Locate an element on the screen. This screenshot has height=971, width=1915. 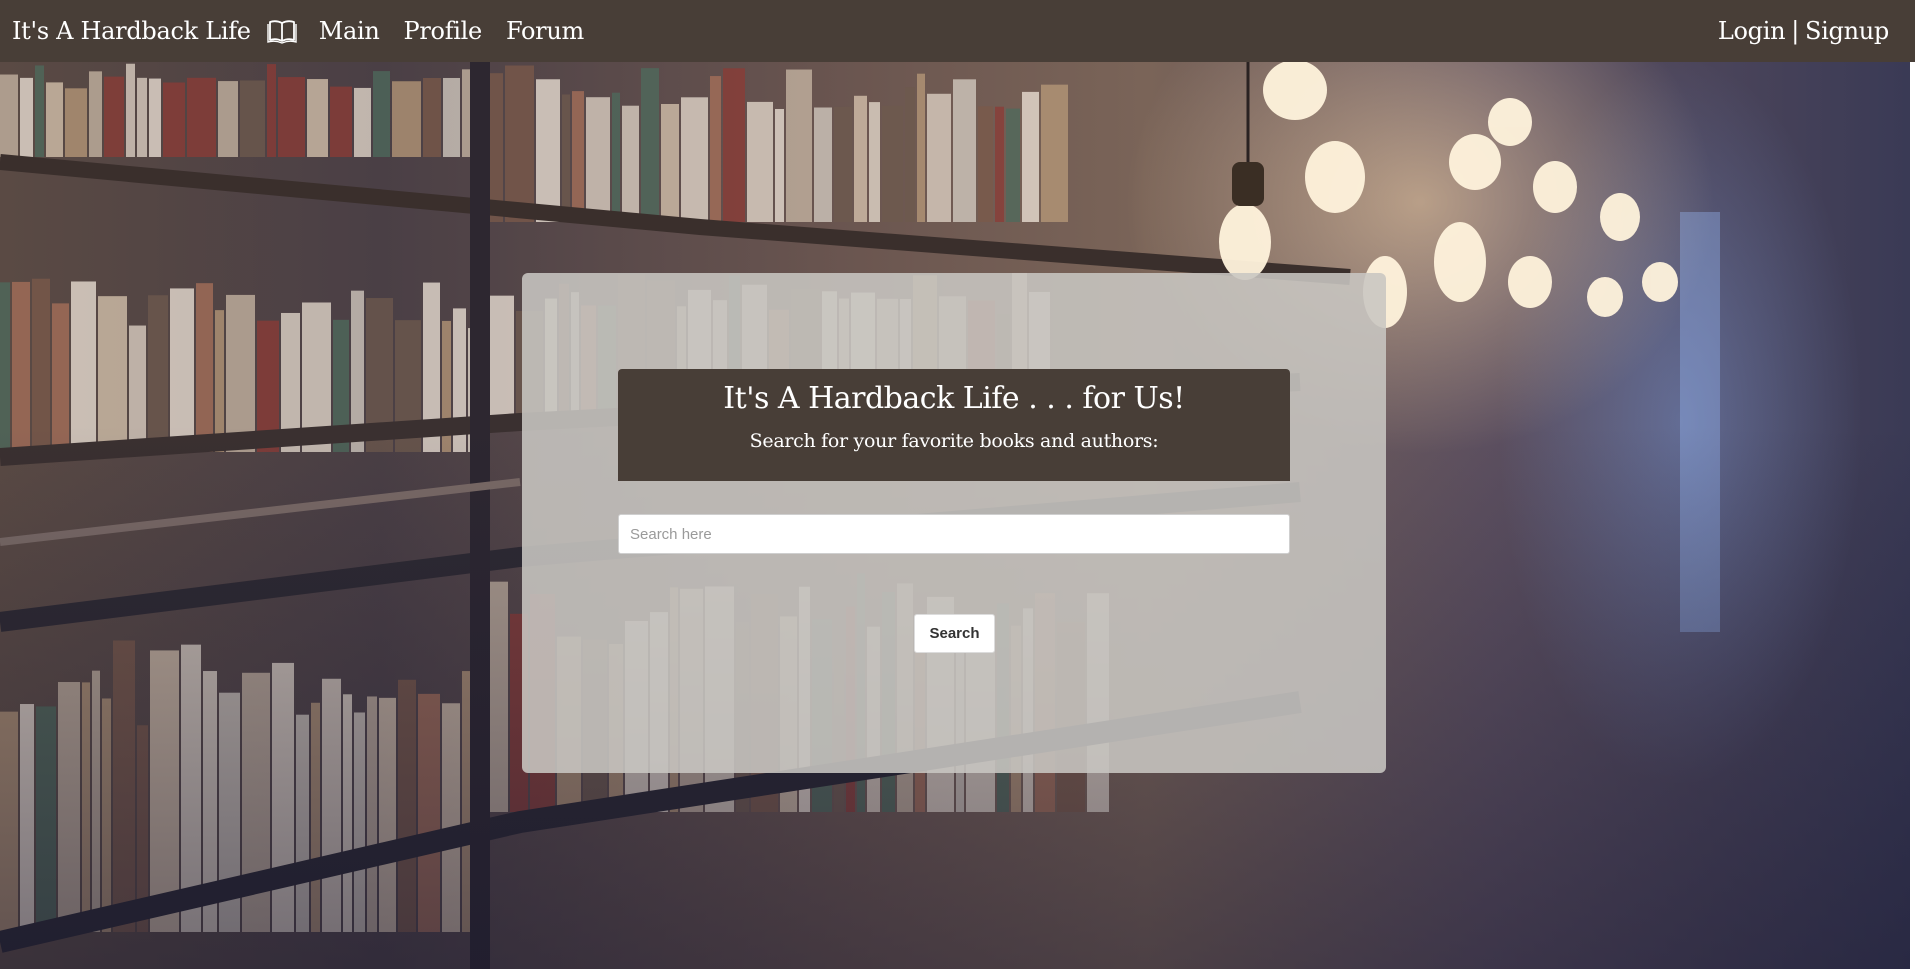
nav-links: Main Profile Forum is located at coordinates (463, 31).